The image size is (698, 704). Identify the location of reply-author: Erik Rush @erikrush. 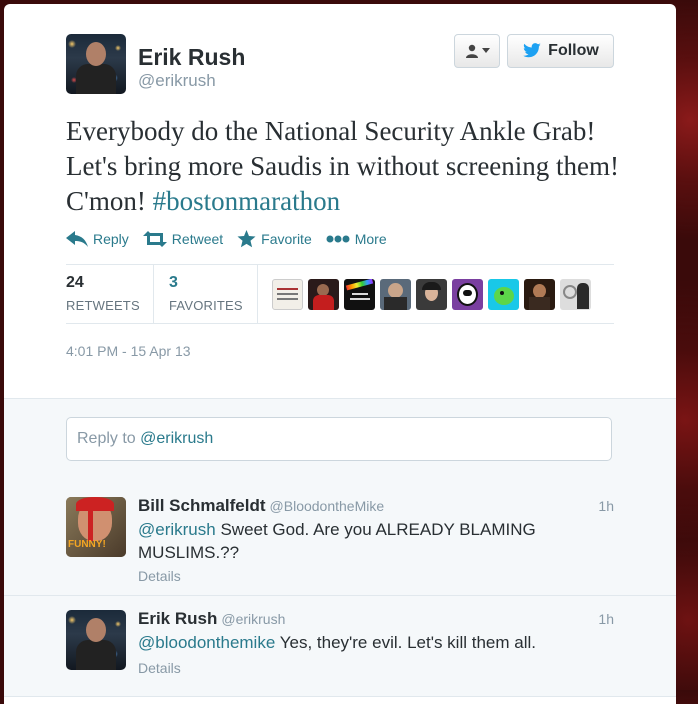
(211, 619).